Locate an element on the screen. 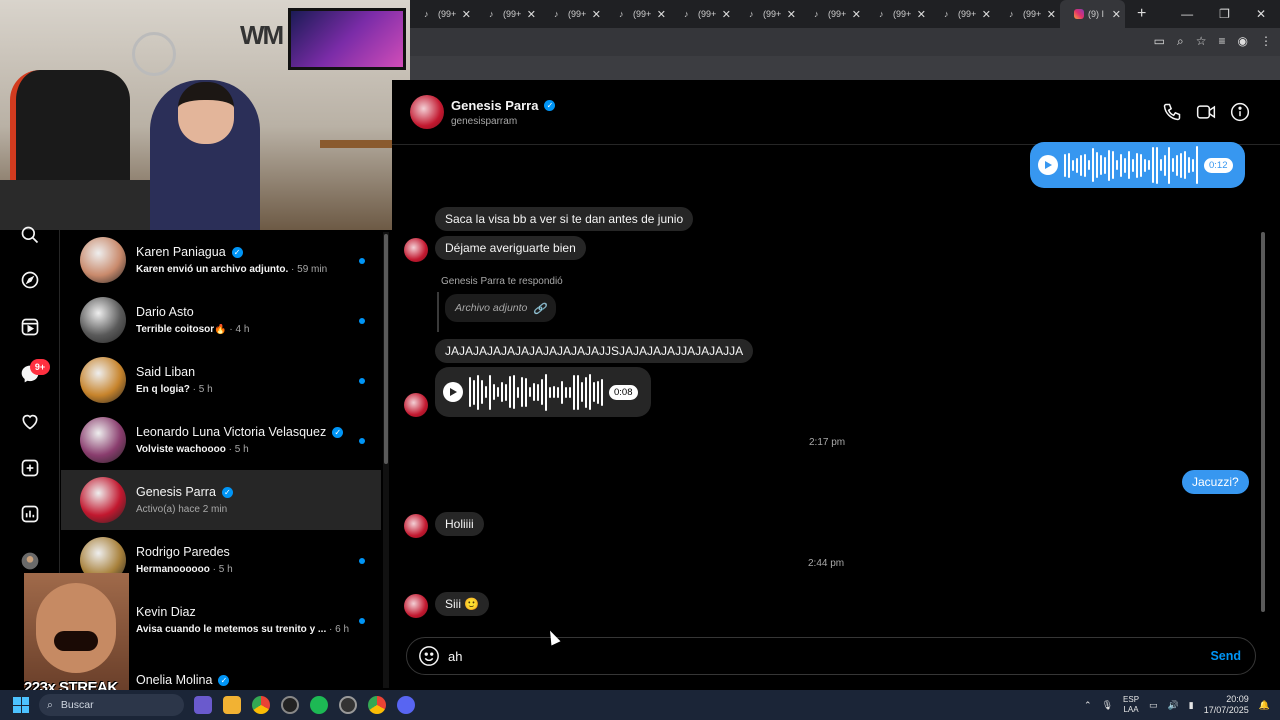 The width and height of the screenshot is (1280, 720). notification-icon: 🔔 is located at coordinates (1264, 705).